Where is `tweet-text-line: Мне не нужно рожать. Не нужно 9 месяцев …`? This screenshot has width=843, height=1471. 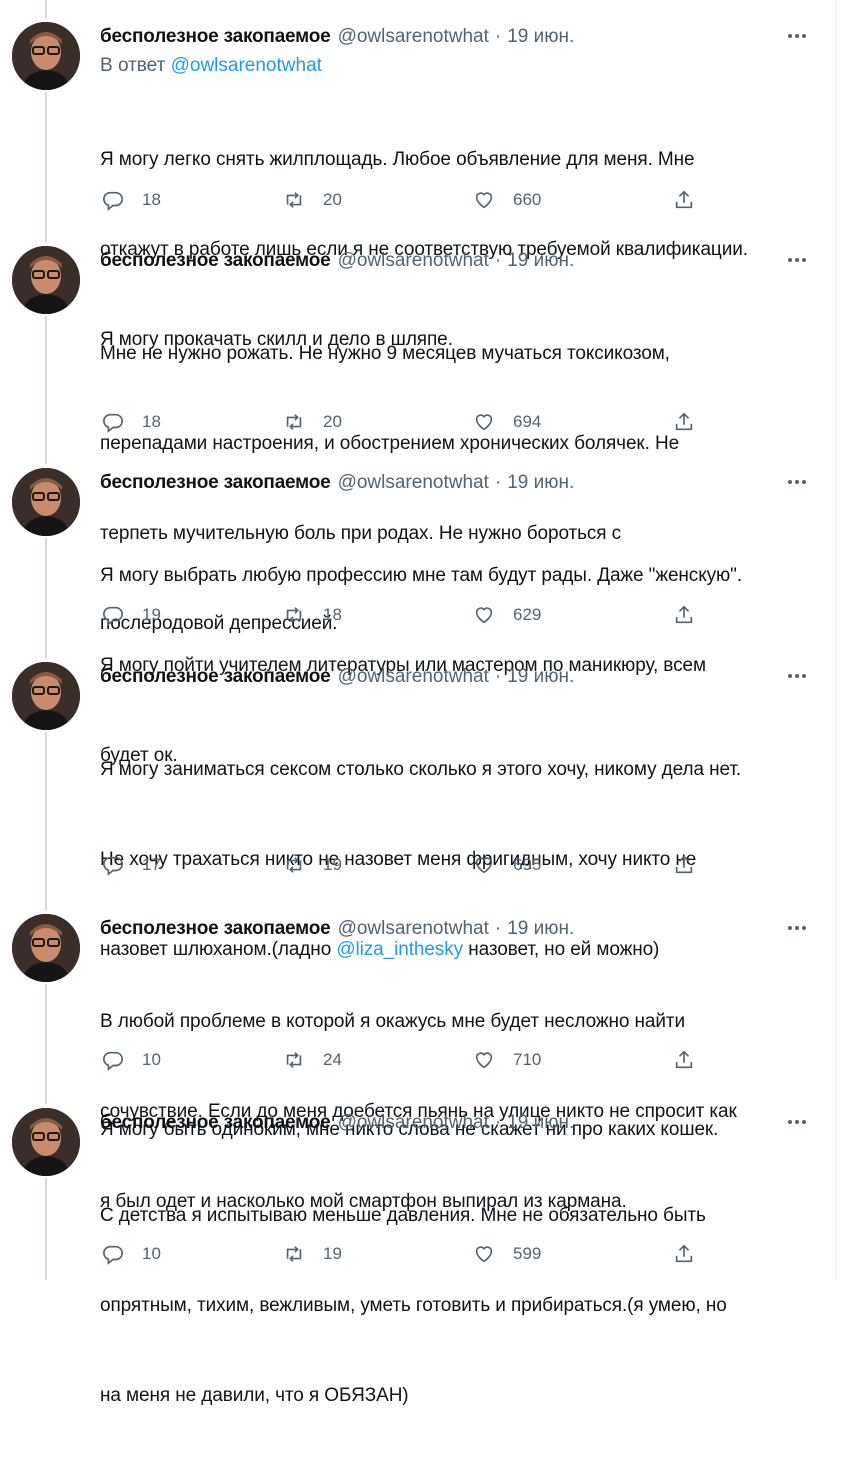
tweet-text-line: Мне не нужно рожать. Не нужно 9 месяцев … is located at coordinates (385, 353).